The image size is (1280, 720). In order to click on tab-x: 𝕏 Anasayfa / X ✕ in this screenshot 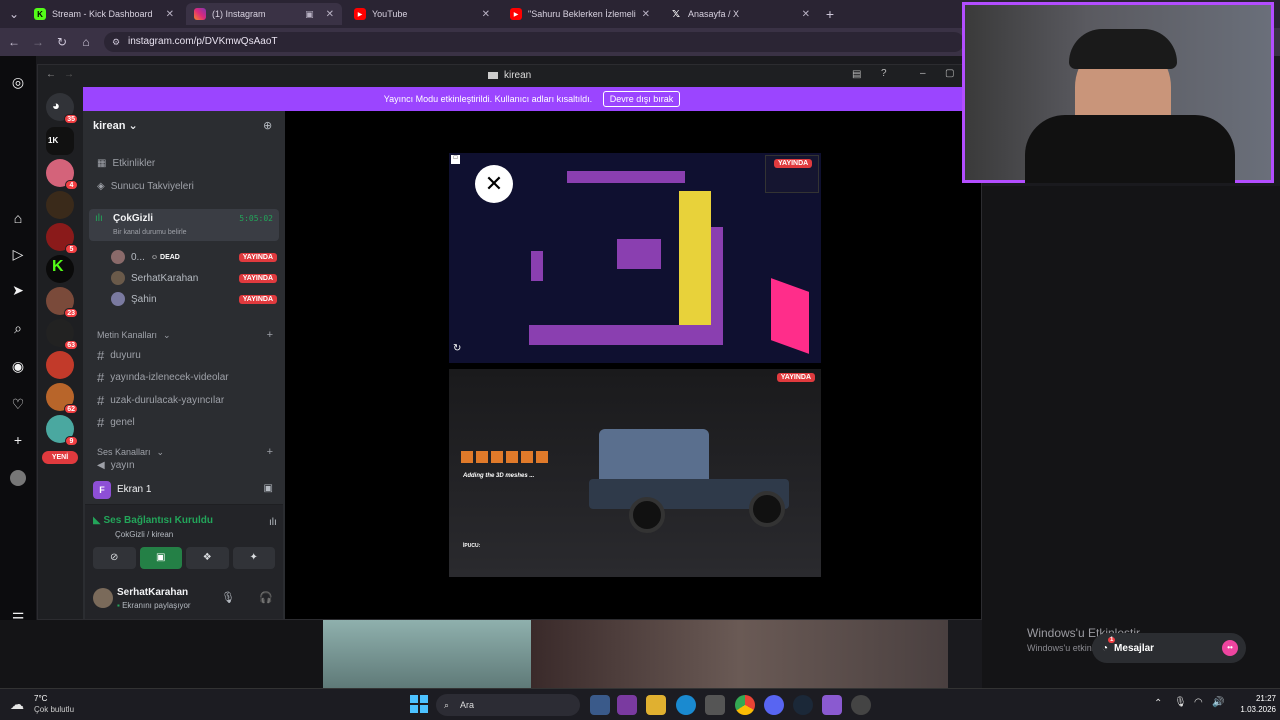, I will do `click(740, 14)`.